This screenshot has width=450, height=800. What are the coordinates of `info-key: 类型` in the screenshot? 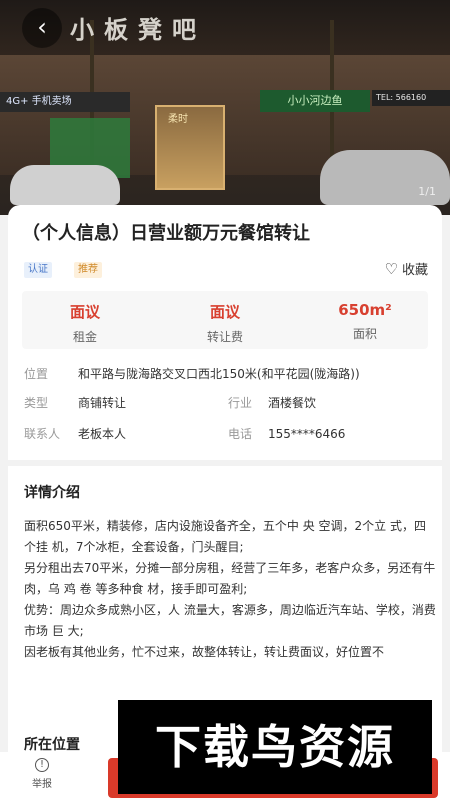 It's located at (36, 403).